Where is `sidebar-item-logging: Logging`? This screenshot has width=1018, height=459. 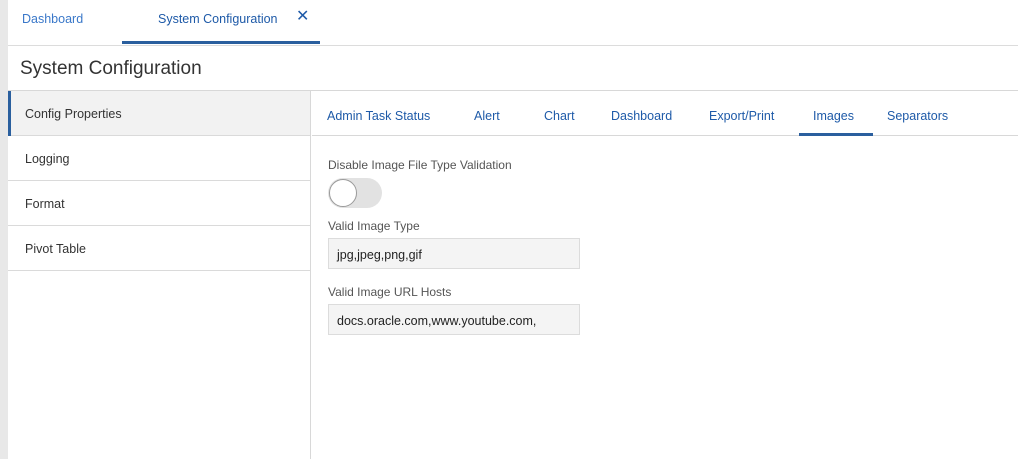 sidebar-item-logging: Logging is located at coordinates (159, 158).